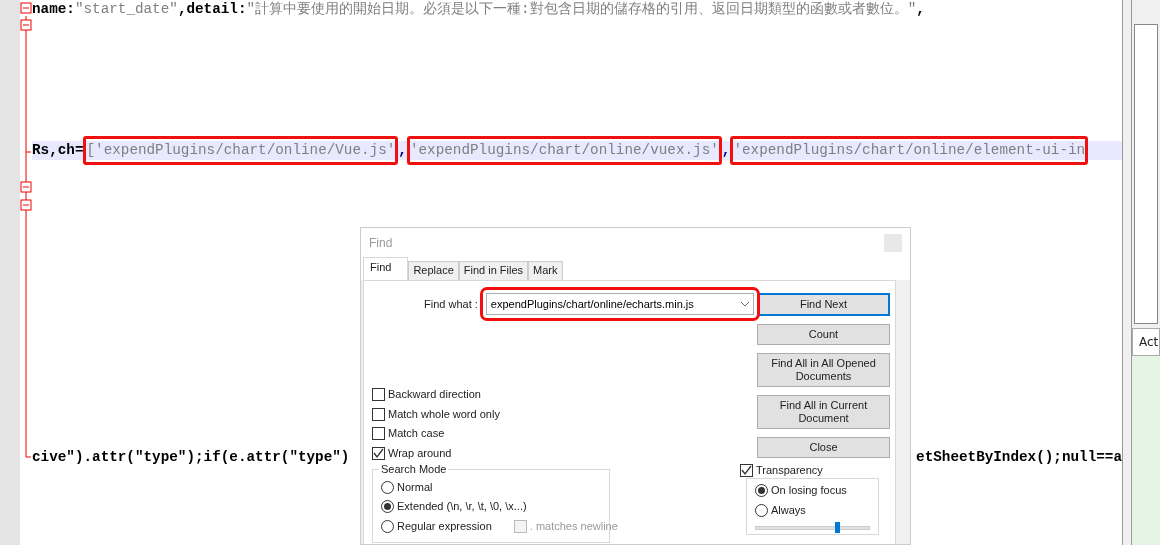 Image resolution: width=1160 pixels, height=545 pixels. I want to click on slider-thumb, so click(838, 527).